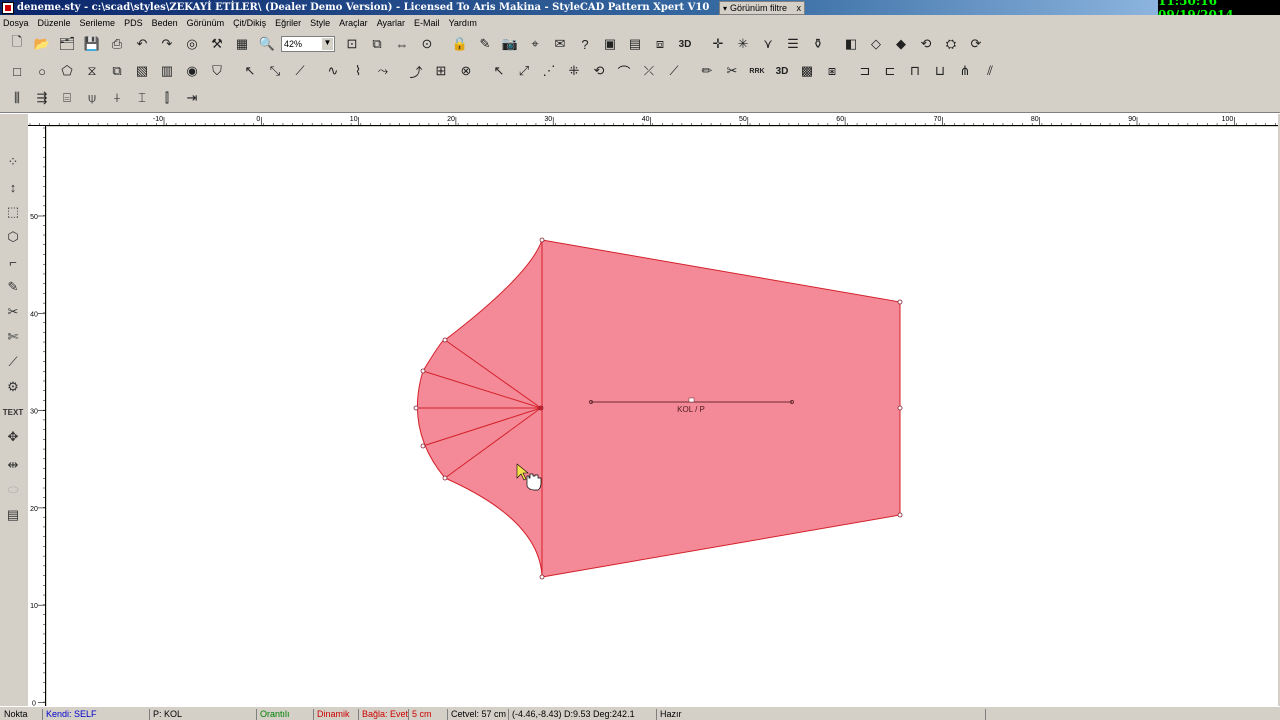 This screenshot has height=720, width=1280. I want to click on view-right-icon: ⟳, so click(976, 44).